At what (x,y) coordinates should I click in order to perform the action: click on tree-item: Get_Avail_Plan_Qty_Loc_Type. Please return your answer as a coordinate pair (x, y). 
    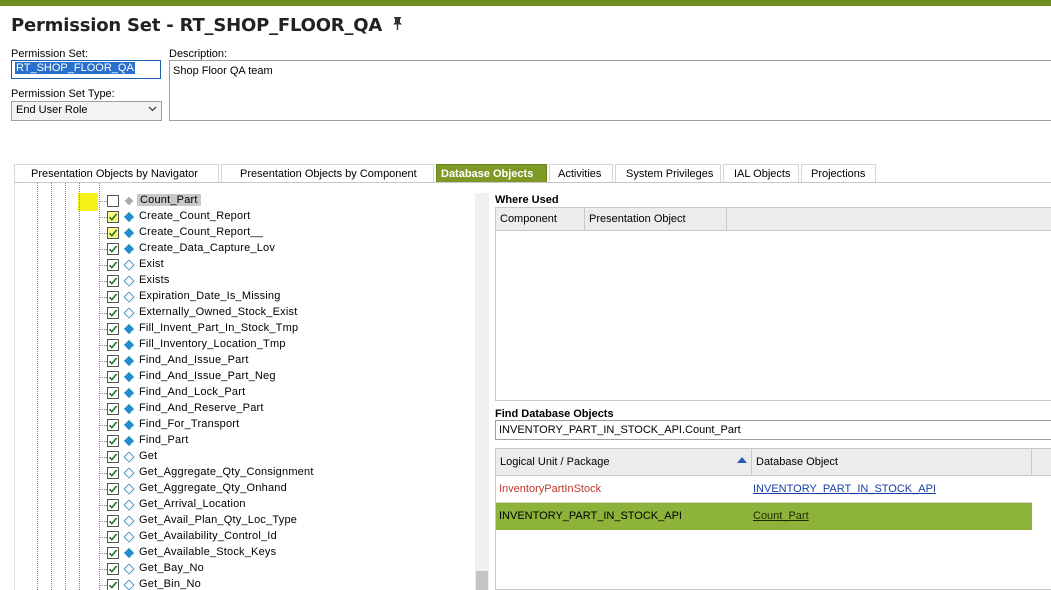
    Looking at the image, I should click on (245, 521).